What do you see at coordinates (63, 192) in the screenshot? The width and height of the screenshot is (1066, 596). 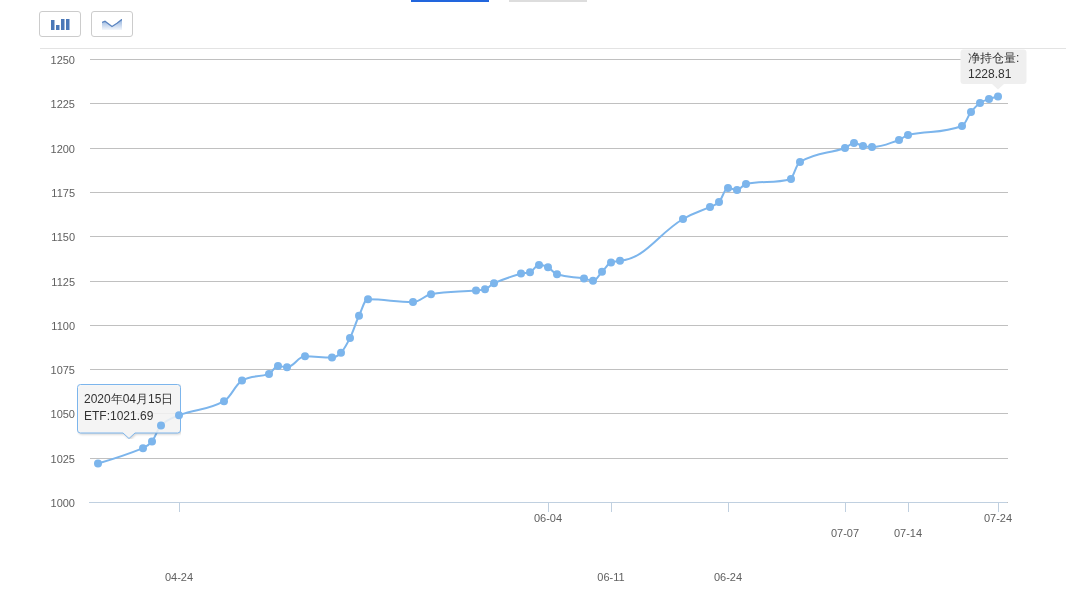 I see `y-axis-label: 1175` at bounding box center [63, 192].